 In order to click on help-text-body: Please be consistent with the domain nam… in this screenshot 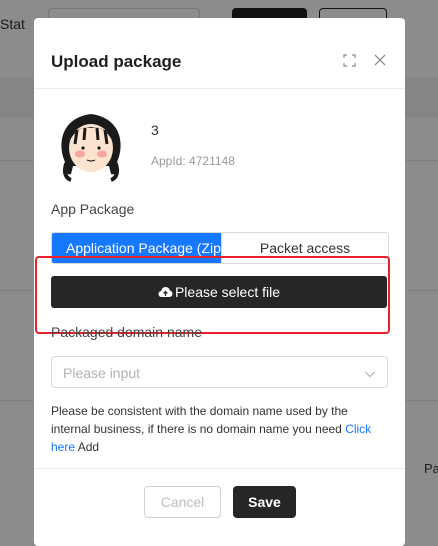, I will do `click(199, 420)`.